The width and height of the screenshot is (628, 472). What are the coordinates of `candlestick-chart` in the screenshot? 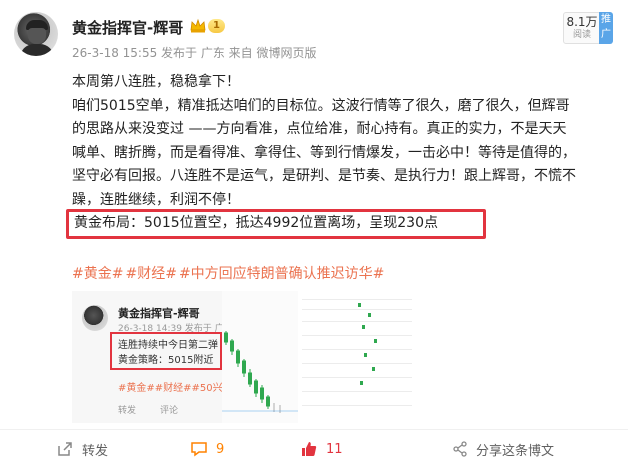 It's located at (260, 357).